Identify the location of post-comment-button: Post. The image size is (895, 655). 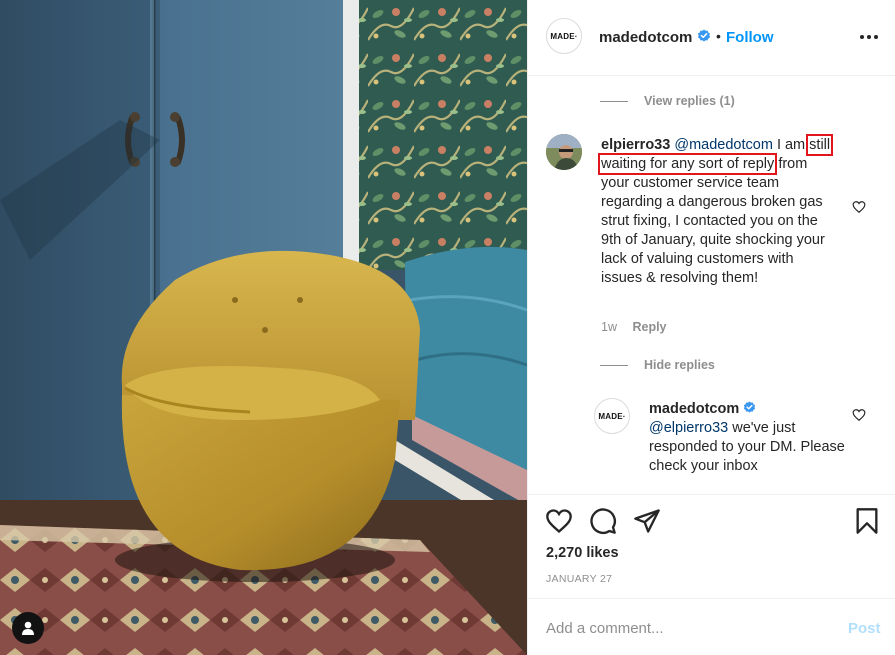
(864, 628).